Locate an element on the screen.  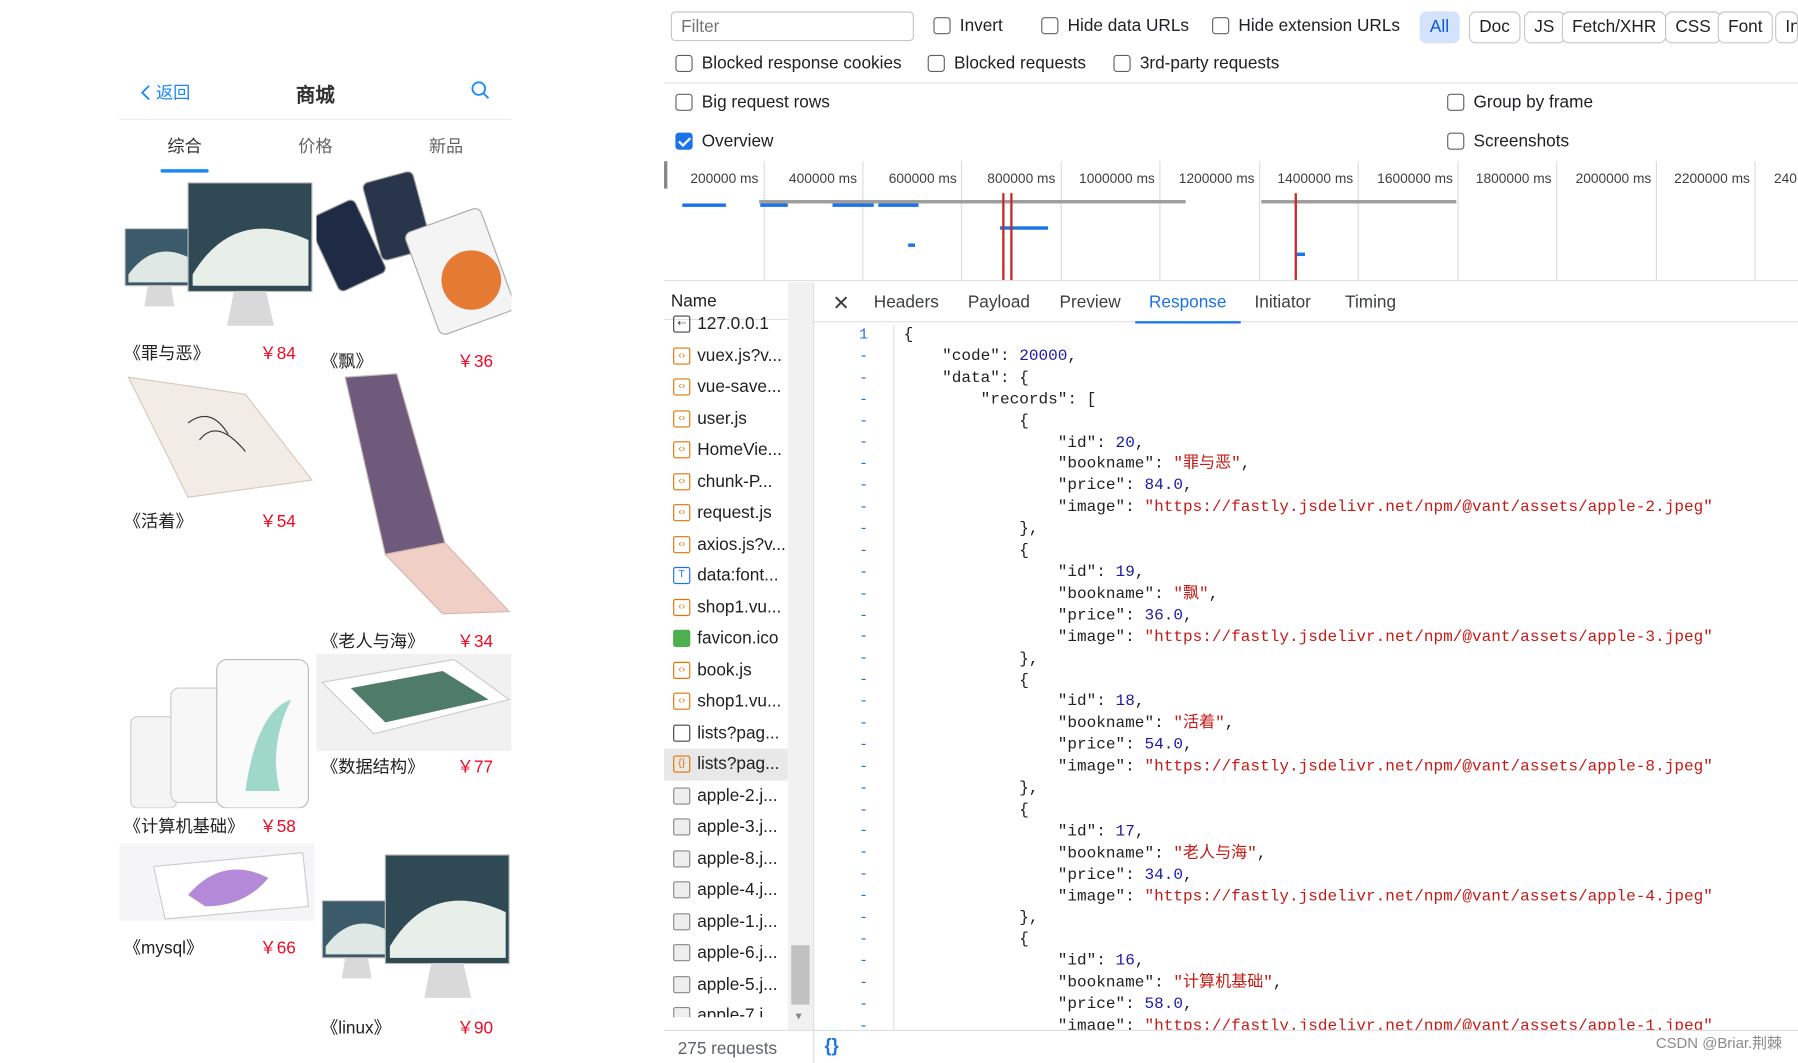
tab-timing: Timing is located at coordinates (1370, 302).